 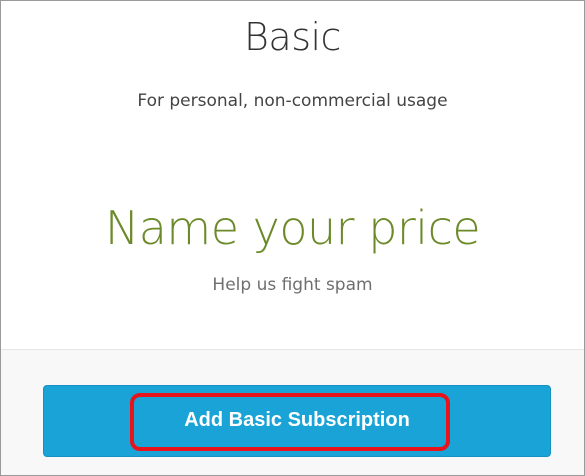 What do you see at coordinates (292, 228) in the screenshot?
I see `plan-price: Name your price` at bounding box center [292, 228].